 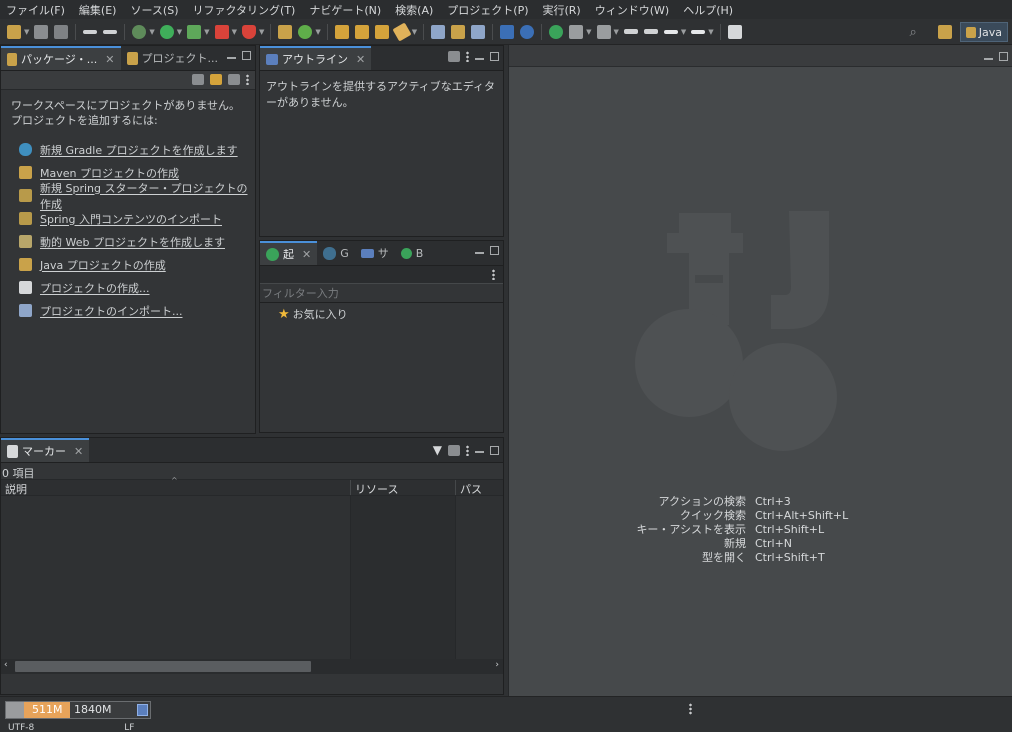 What do you see at coordinates (478, 31) in the screenshot?
I see `terminal-icon` at bounding box center [478, 31].